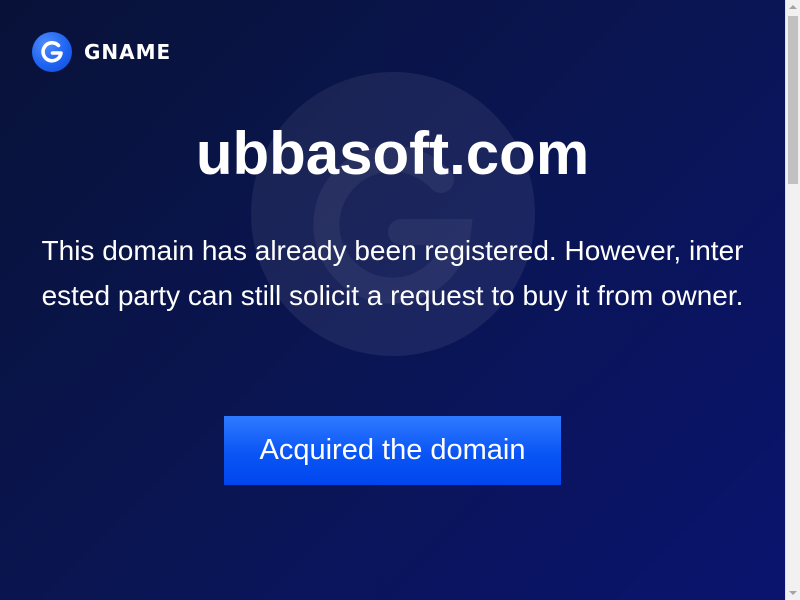 The image size is (800, 600). Describe the element at coordinates (793, 7) in the screenshot. I see `scroll-up-arrow-icon` at that location.